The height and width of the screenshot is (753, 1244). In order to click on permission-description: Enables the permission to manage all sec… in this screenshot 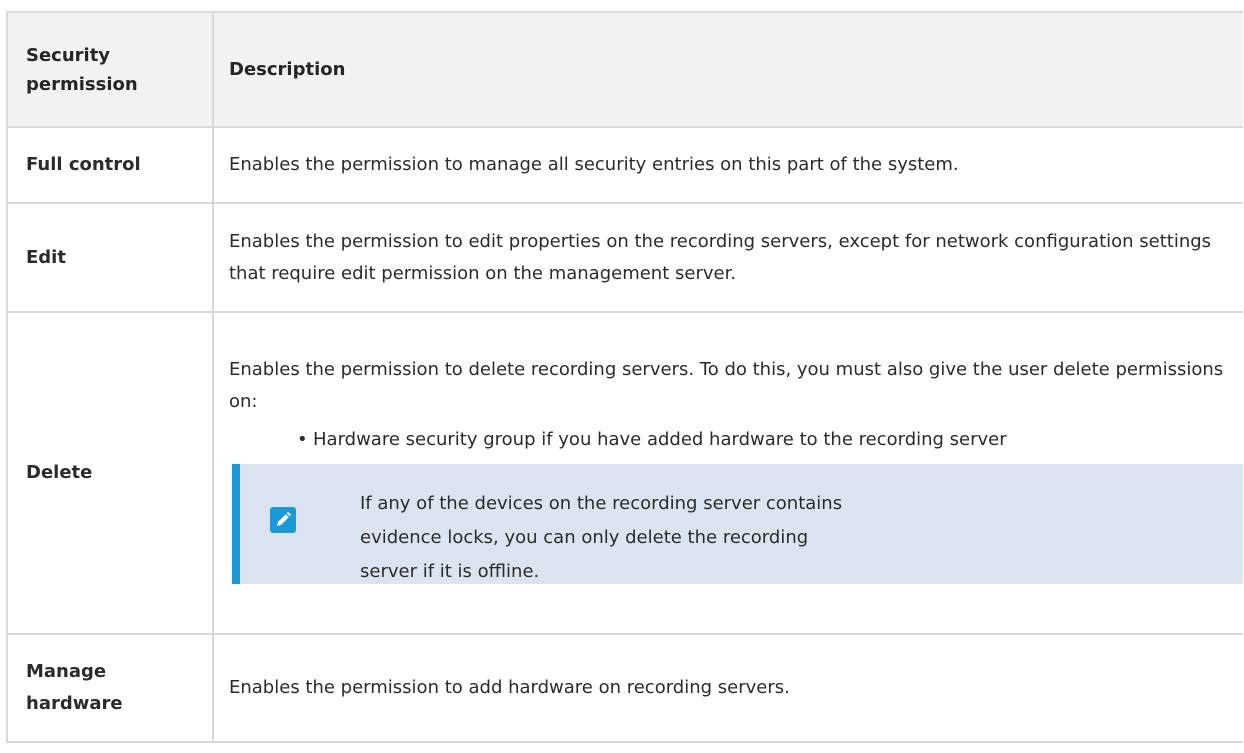, I will do `click(728, 165)`.